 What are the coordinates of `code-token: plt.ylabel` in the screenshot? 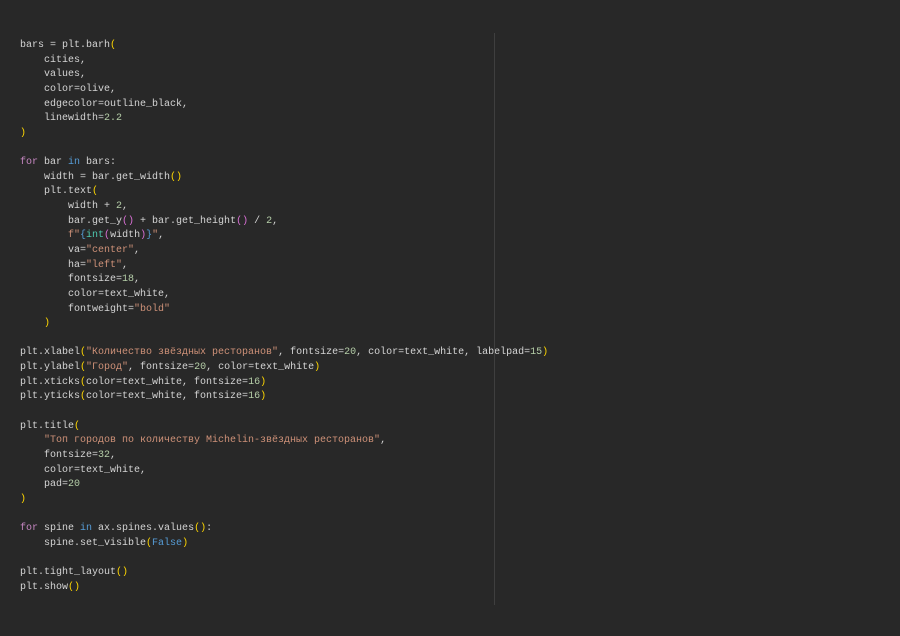 It's located at (50, 368).